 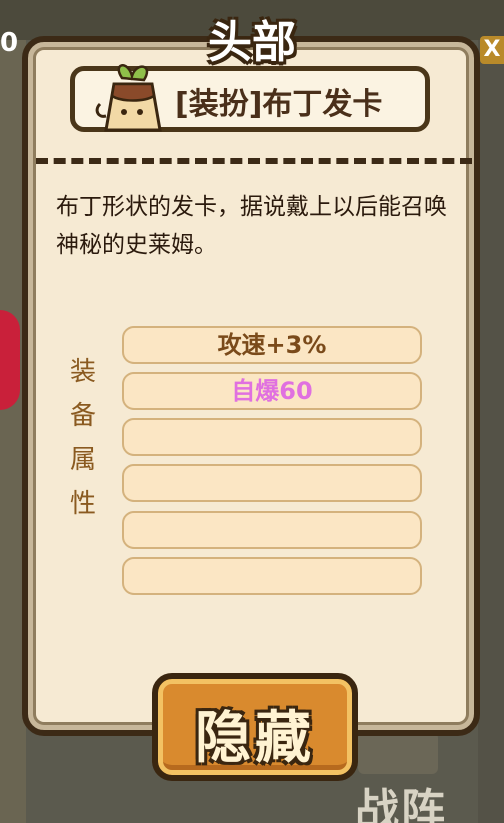 I want to click on bg-bottom-deco, so click(x=398, y=753).